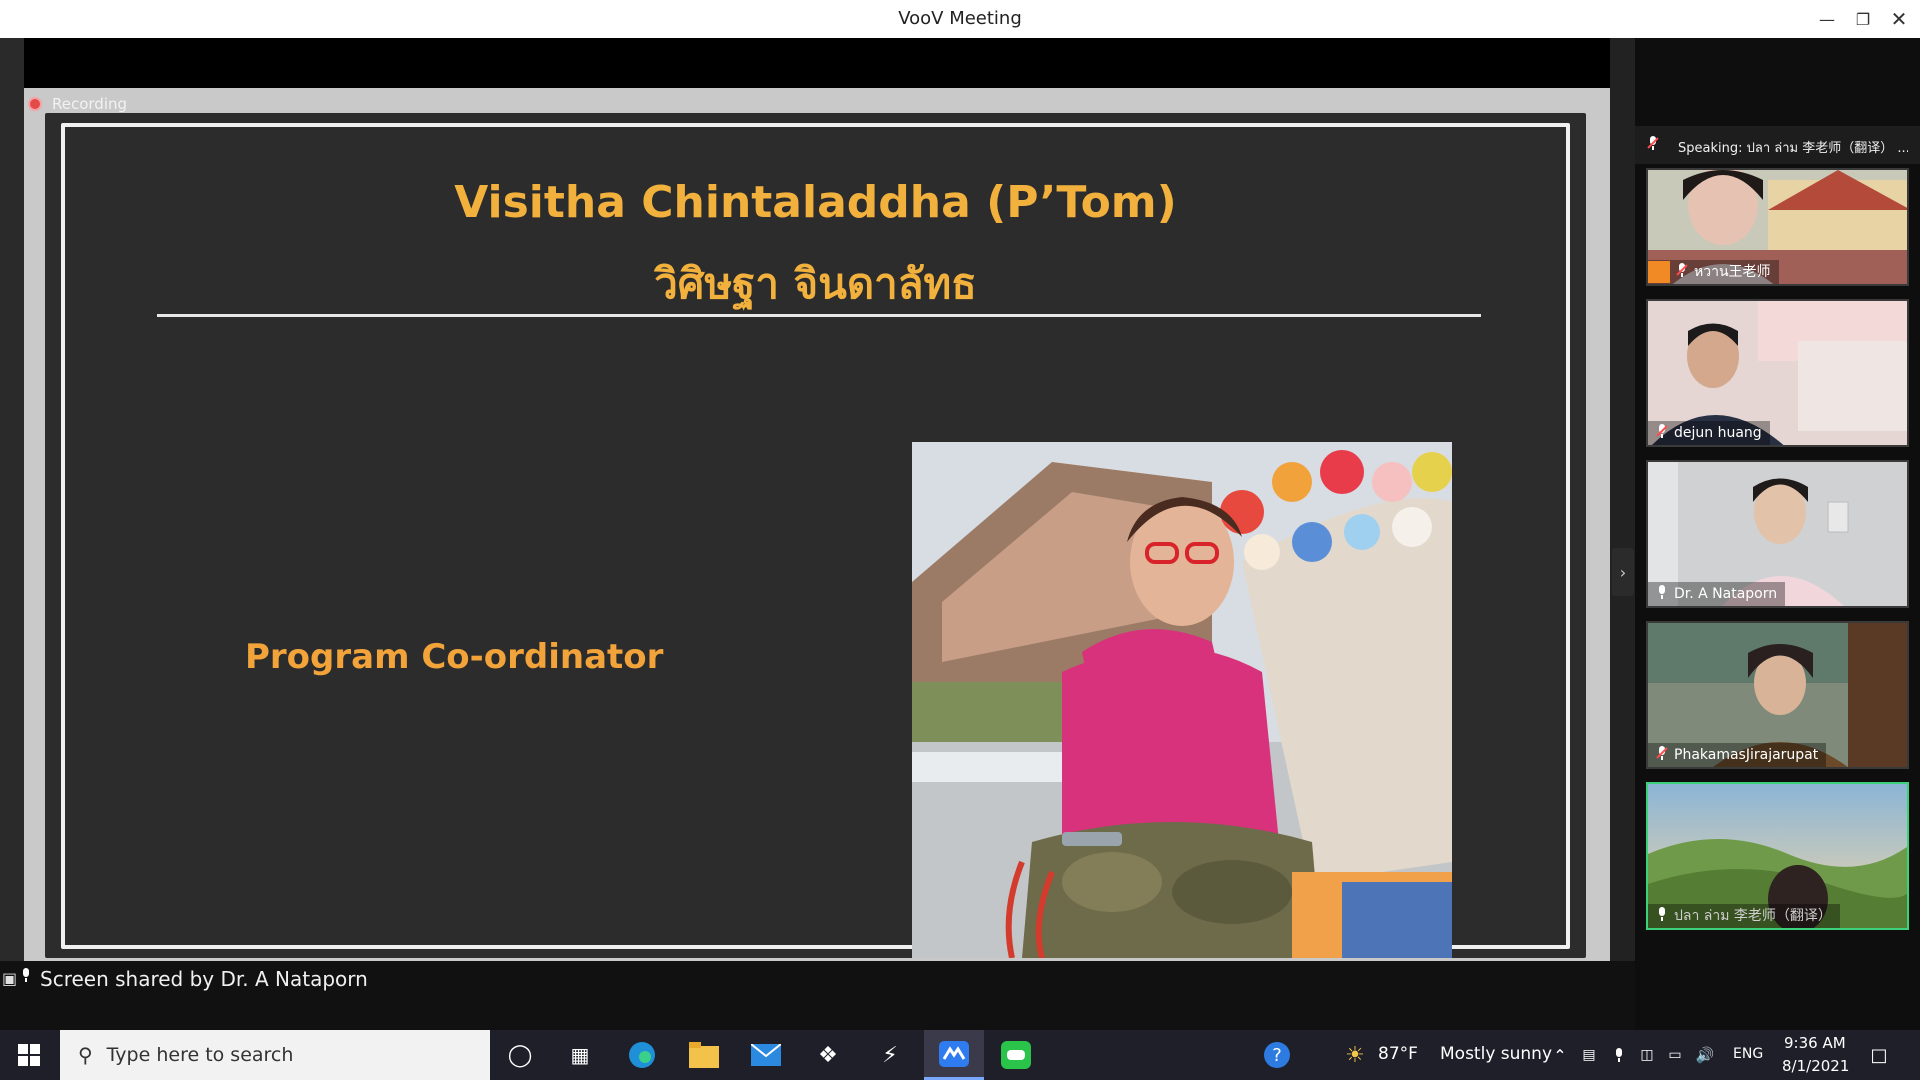 The image size is (1920, 1080). Describe the element at coordinates (1619, 1055) in the screenshot. I see `tray-mic-icon` at that location.